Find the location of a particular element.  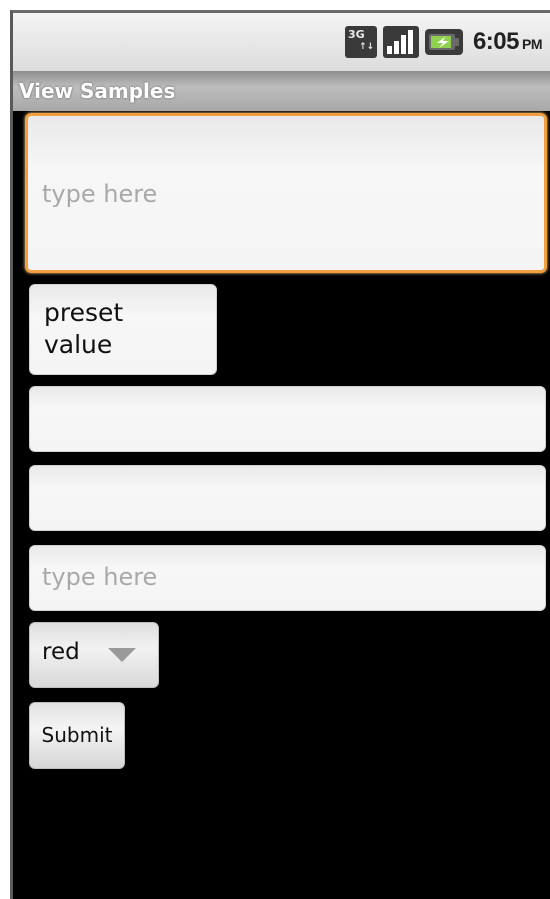

status-clock: 6:05 PM is located at coordinates (507, 42).